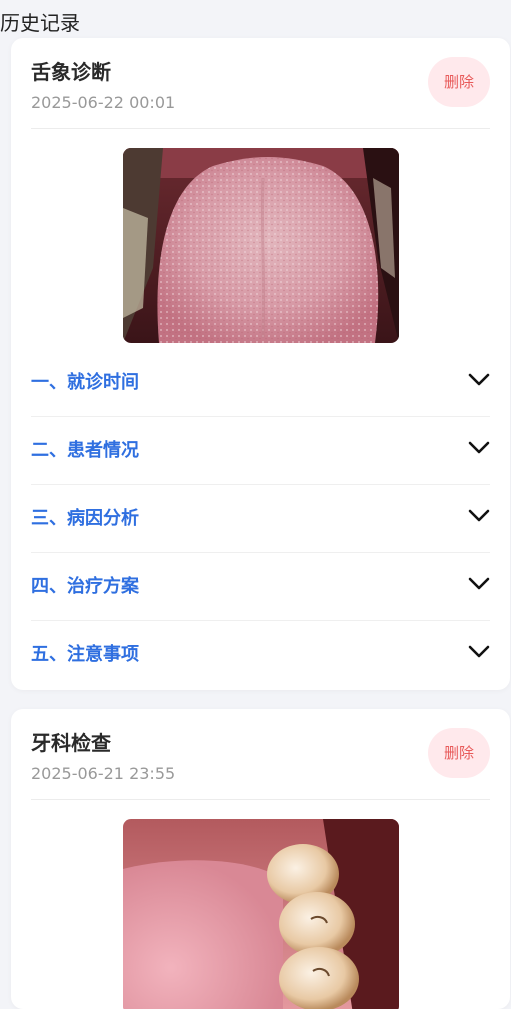 This screenshot has height=1009, width=511. I want to click on section-label: 二、患者情况, so click(85, 450).